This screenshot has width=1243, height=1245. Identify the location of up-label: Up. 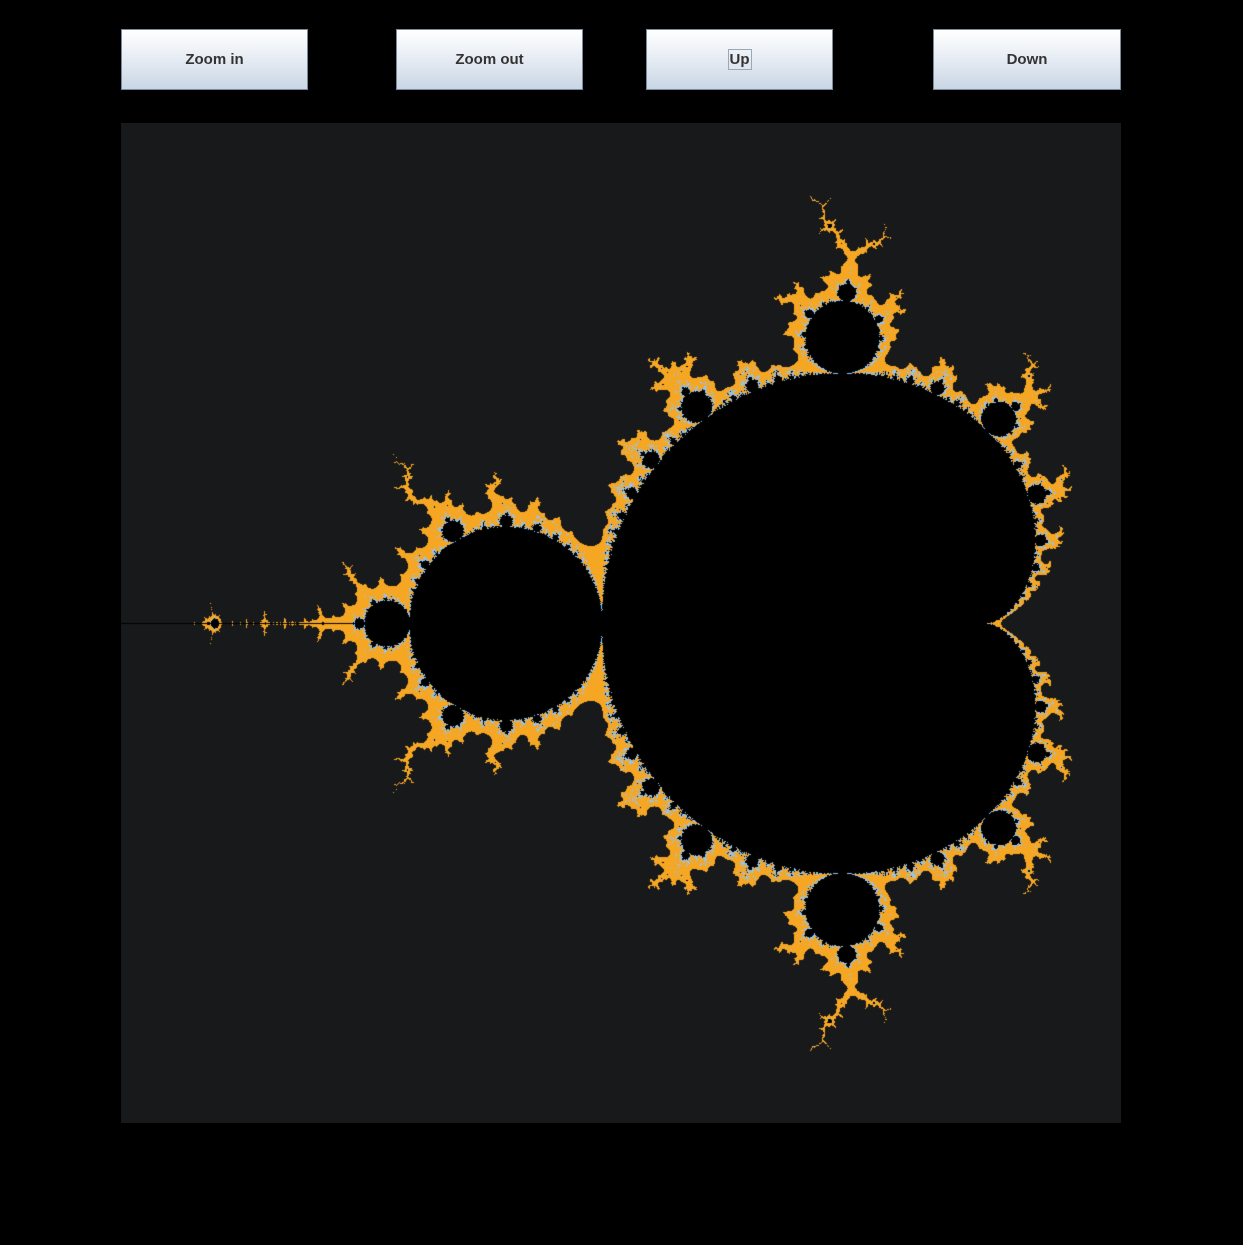
(739, 59).